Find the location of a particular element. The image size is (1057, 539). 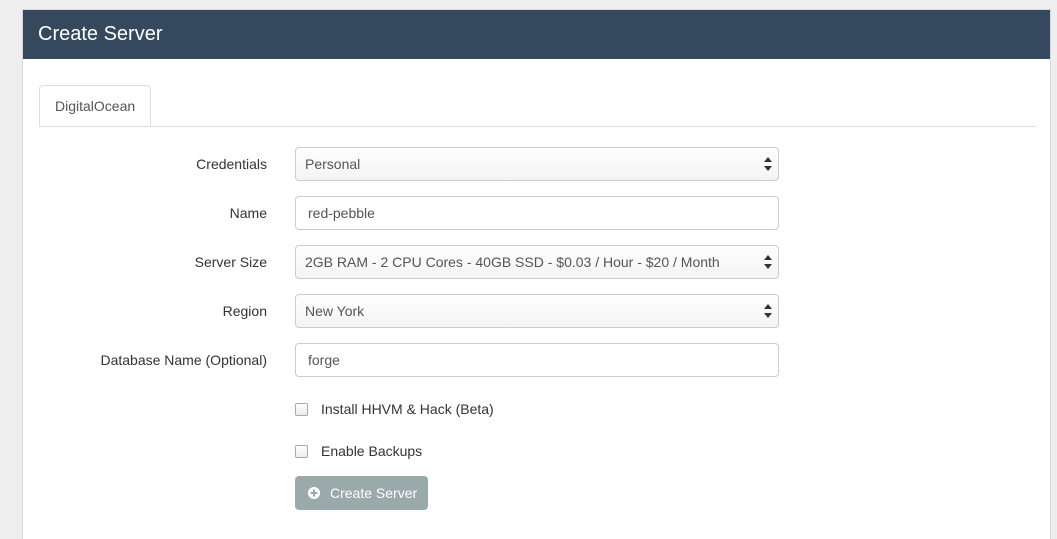

create-server-button-label: Create Server is located at coordinates (374, 493).